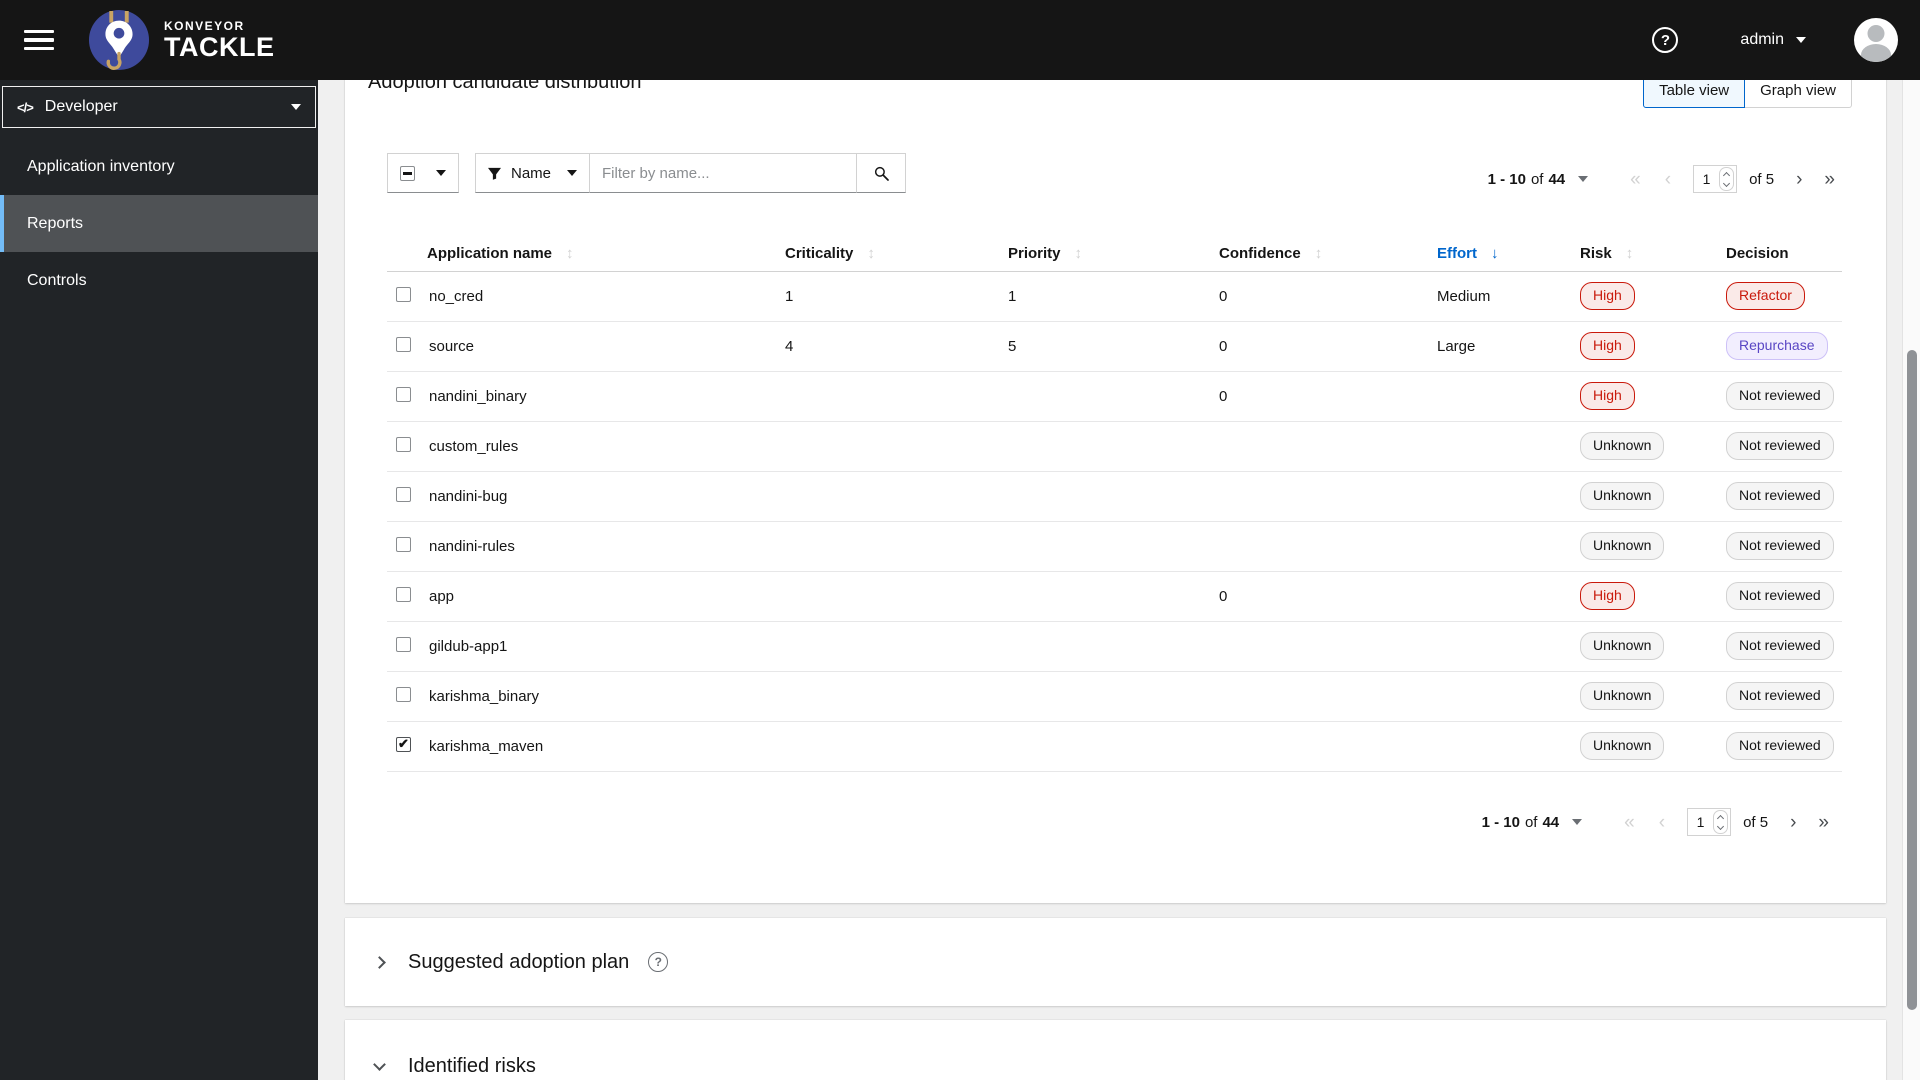 The width and height of the screenshot is (1920, 1080). Describe the element at coordinates (1324, 254) in the screenshot. I see `column-header-confidence: Confidence ↕` at that location.